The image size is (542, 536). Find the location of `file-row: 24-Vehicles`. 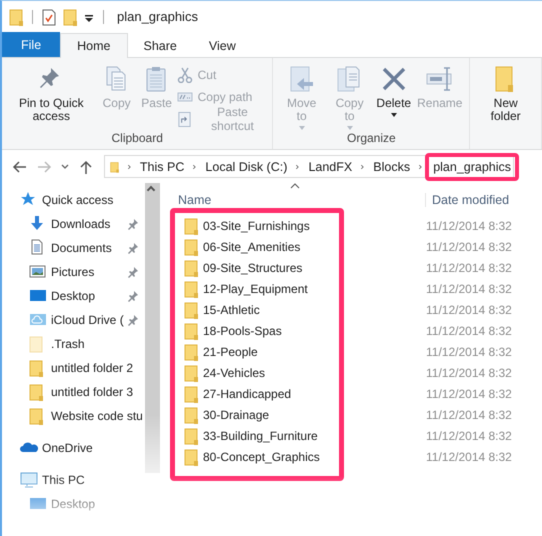

file-row: 24-Vehicles is located at coordinates (298, 373).